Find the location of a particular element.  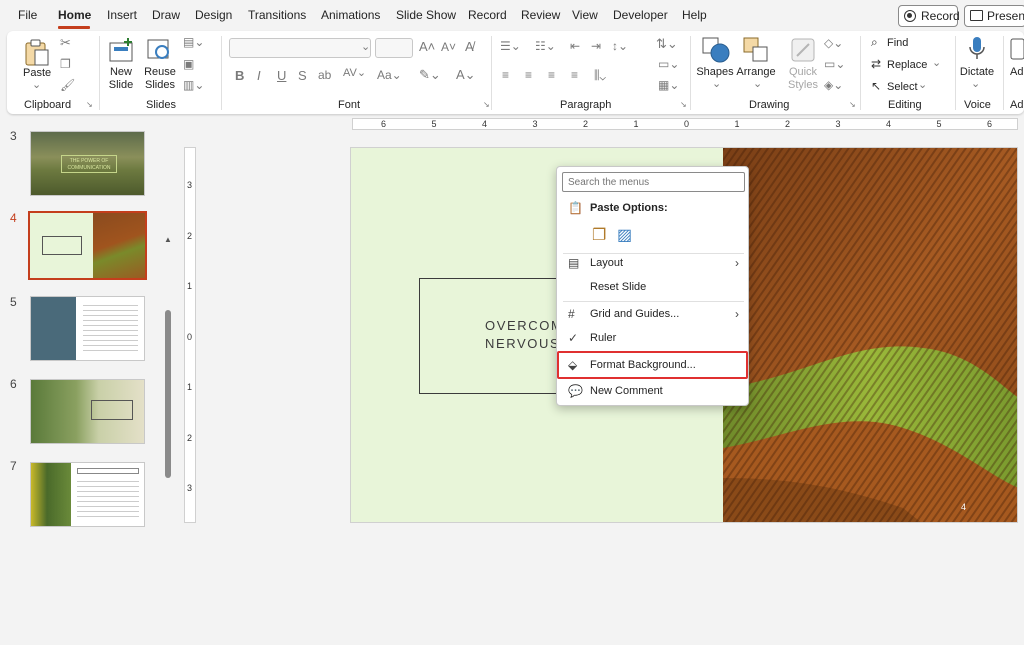

reuse-slides-icon is located at coordinates (160, 50).